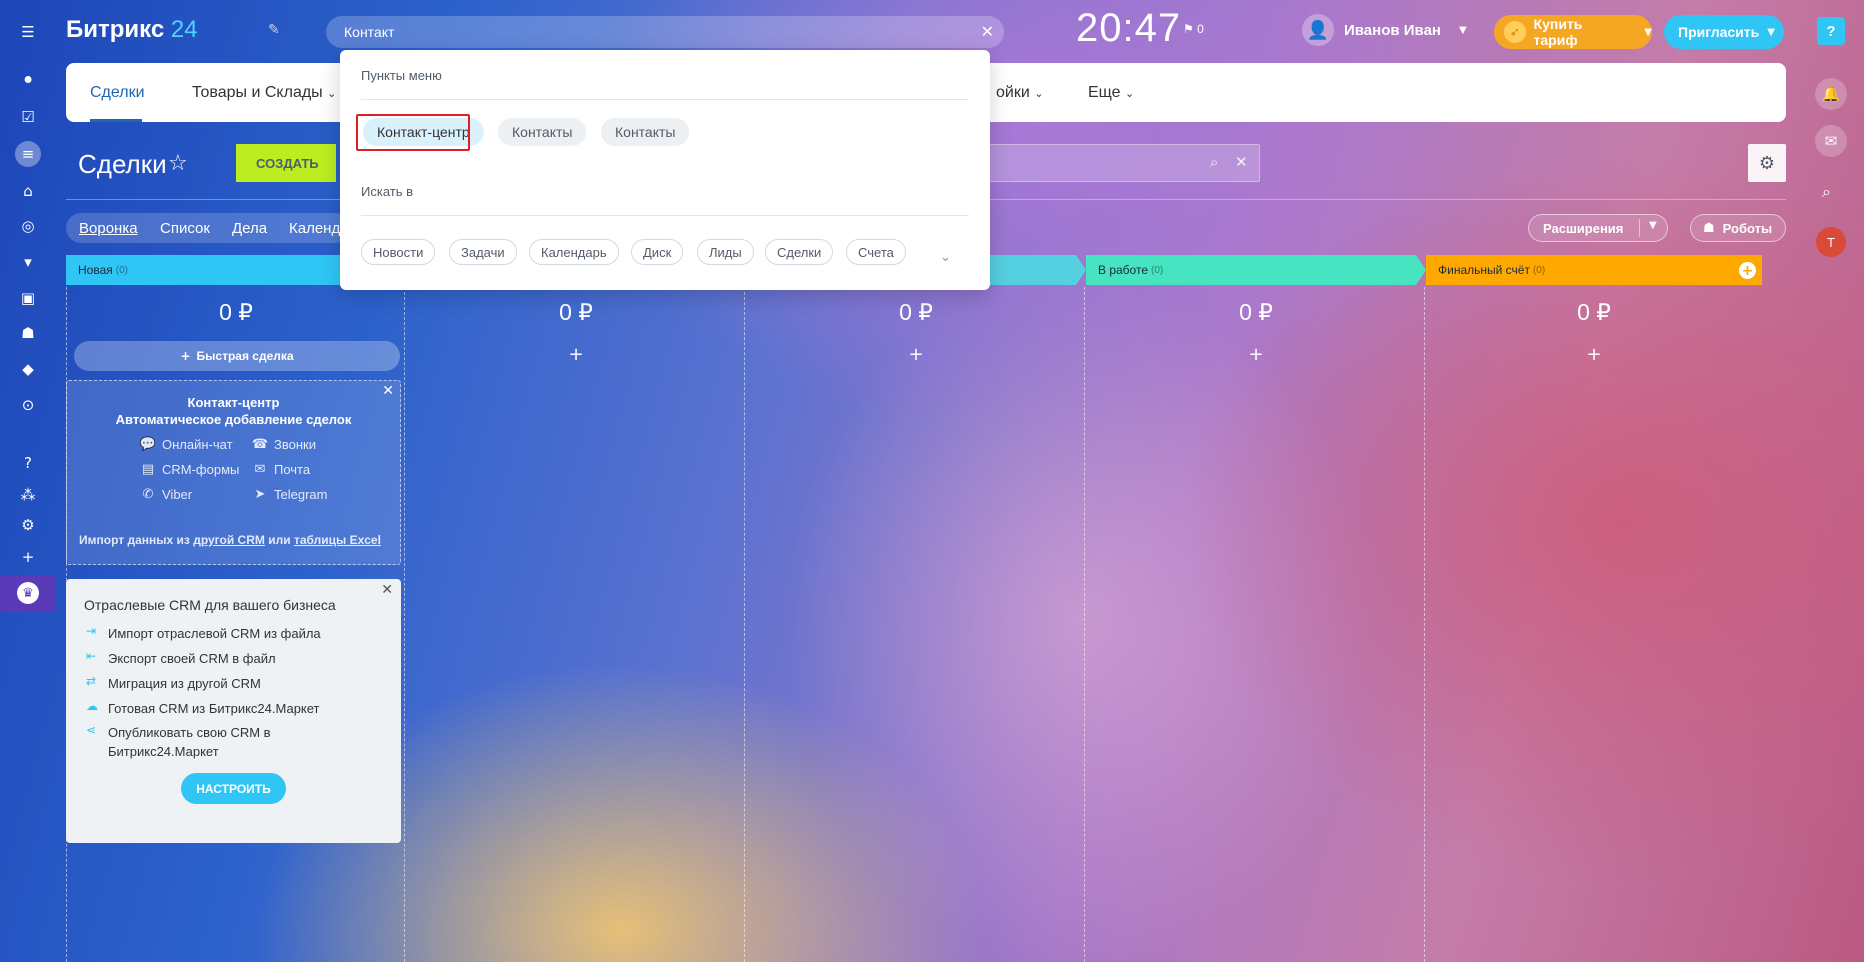 The height and width of the screenshot is (962, 1864). I want to click on import-other-crm-link: другой CRM, so click(229, 540).